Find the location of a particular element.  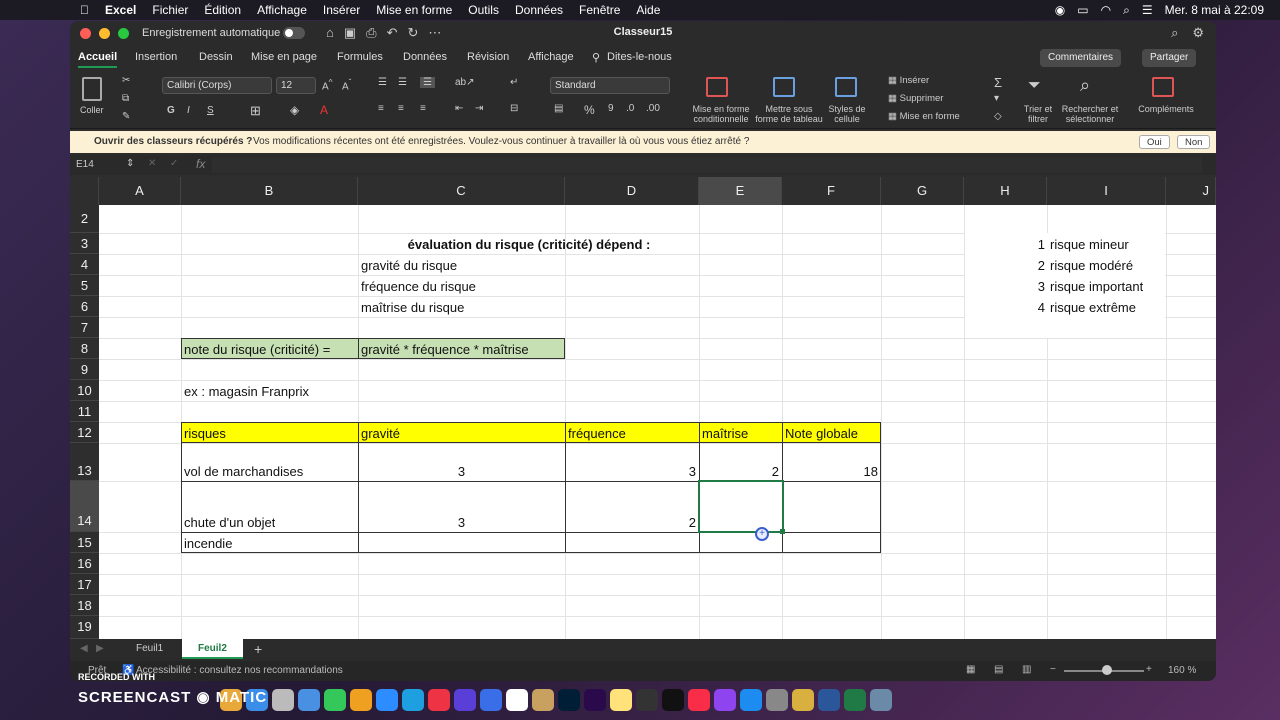

share-icon: ⚙ is located at coordinates (1198, 33).